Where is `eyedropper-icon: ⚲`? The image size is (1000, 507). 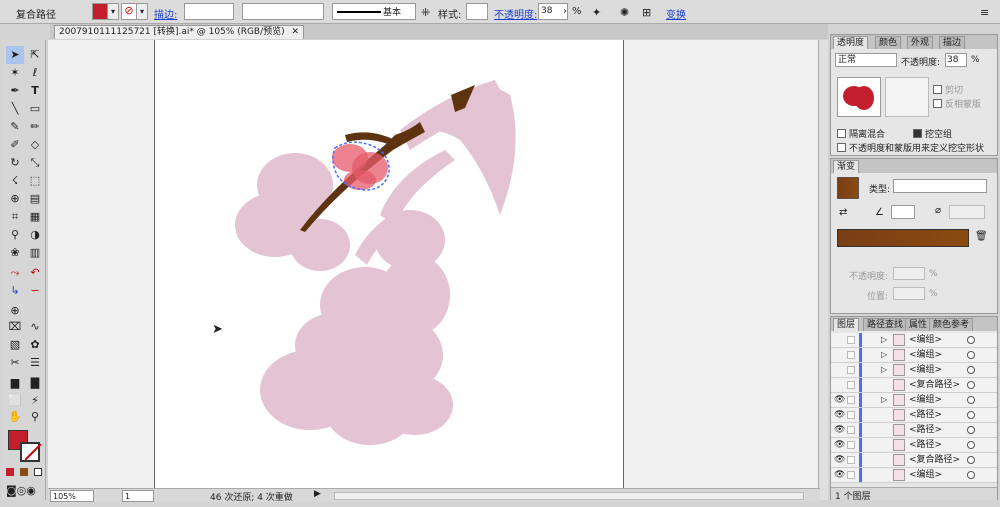 eyedropper-icon: ⚲ is located at coordinates (15, 235).